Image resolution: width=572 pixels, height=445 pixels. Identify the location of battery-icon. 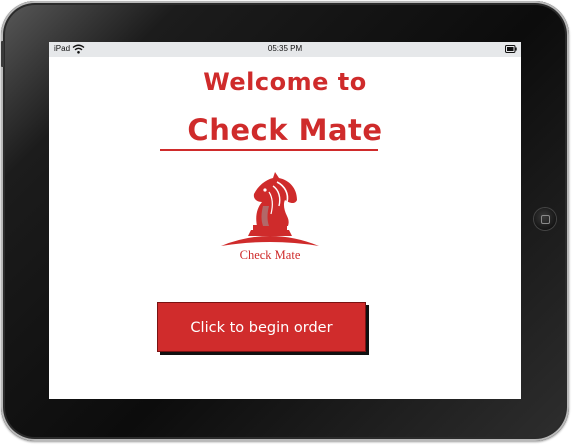
(511, 49).